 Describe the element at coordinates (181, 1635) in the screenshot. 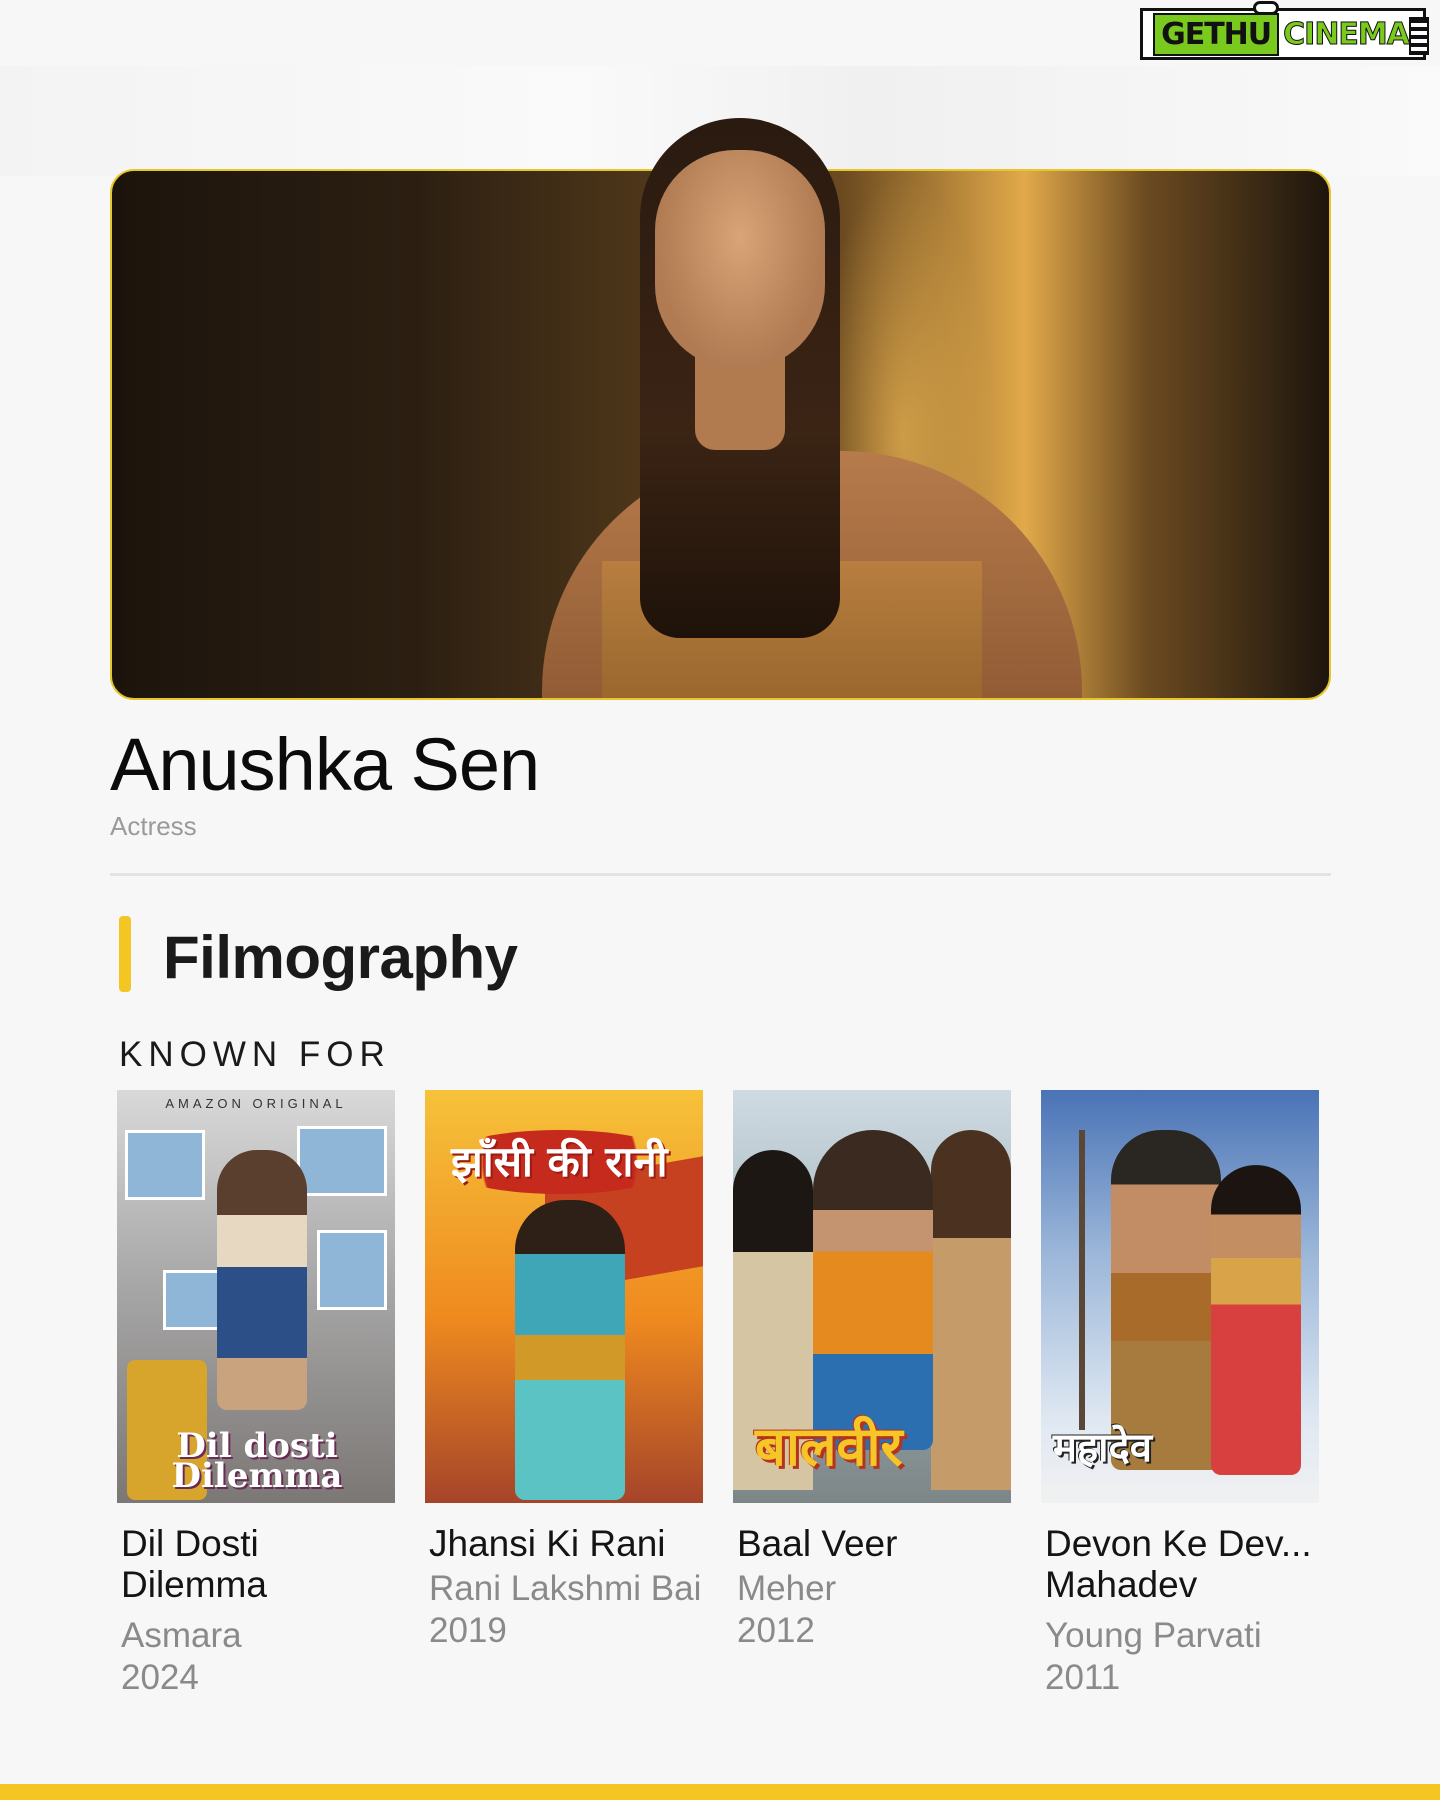

I see `credit-character: Asmara` at that location.